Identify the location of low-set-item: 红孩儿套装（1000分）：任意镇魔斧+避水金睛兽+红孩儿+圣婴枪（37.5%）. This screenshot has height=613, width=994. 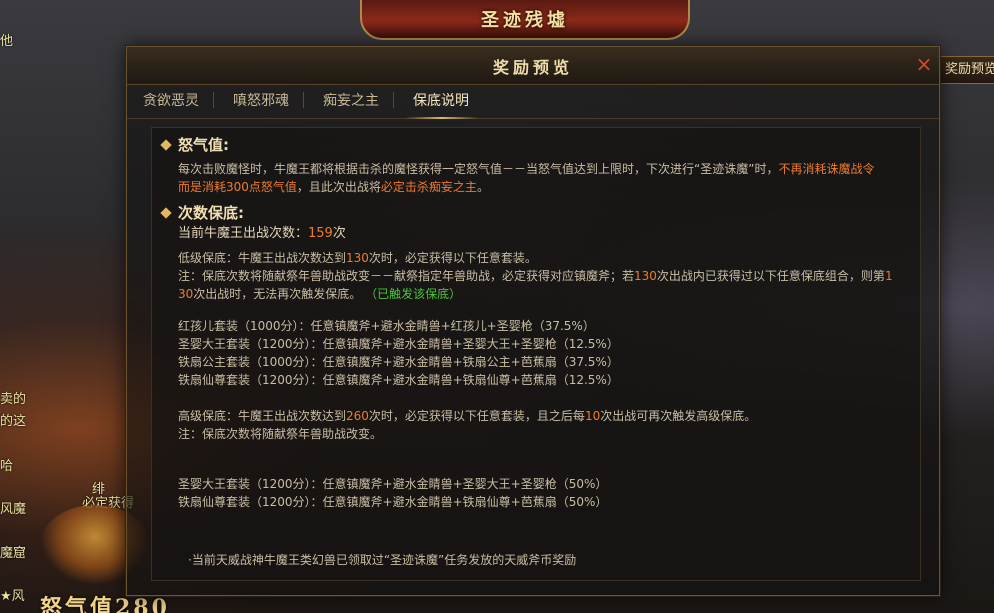
(386, 326).